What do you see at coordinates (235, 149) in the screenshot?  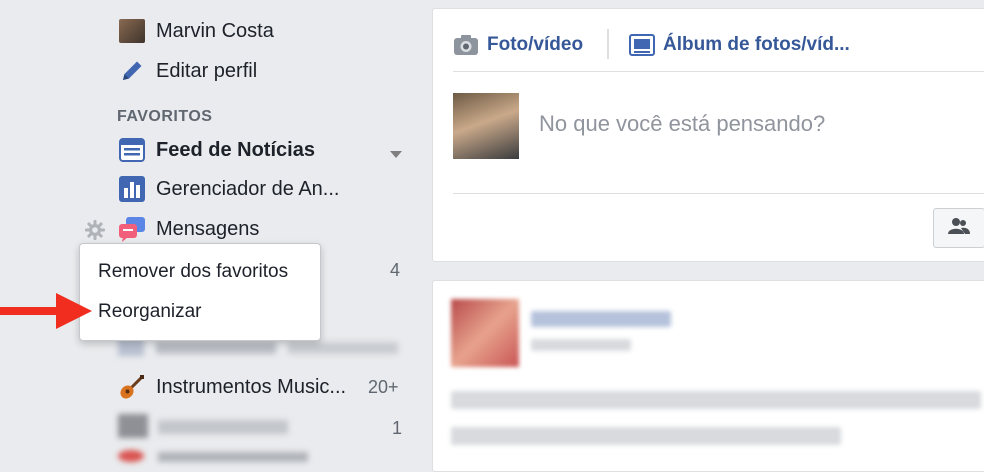 I see `sidebar-item-label: Feed de Notícias` at bounding box center [235, 149].